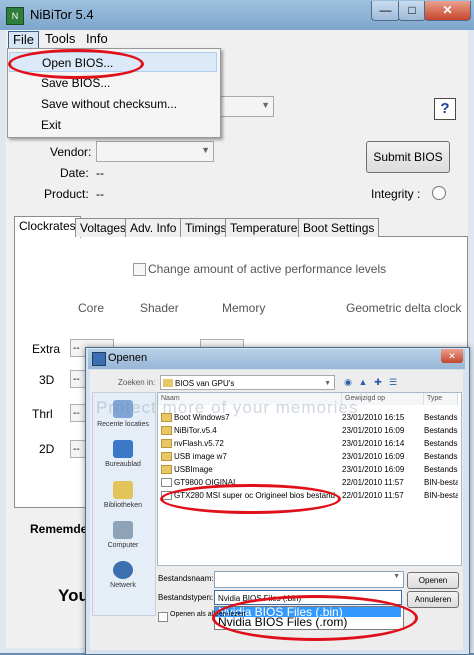 This screenshot has height=655, width=474. I want to click on look-in-label: Zoeken in:, so click(137, 382).